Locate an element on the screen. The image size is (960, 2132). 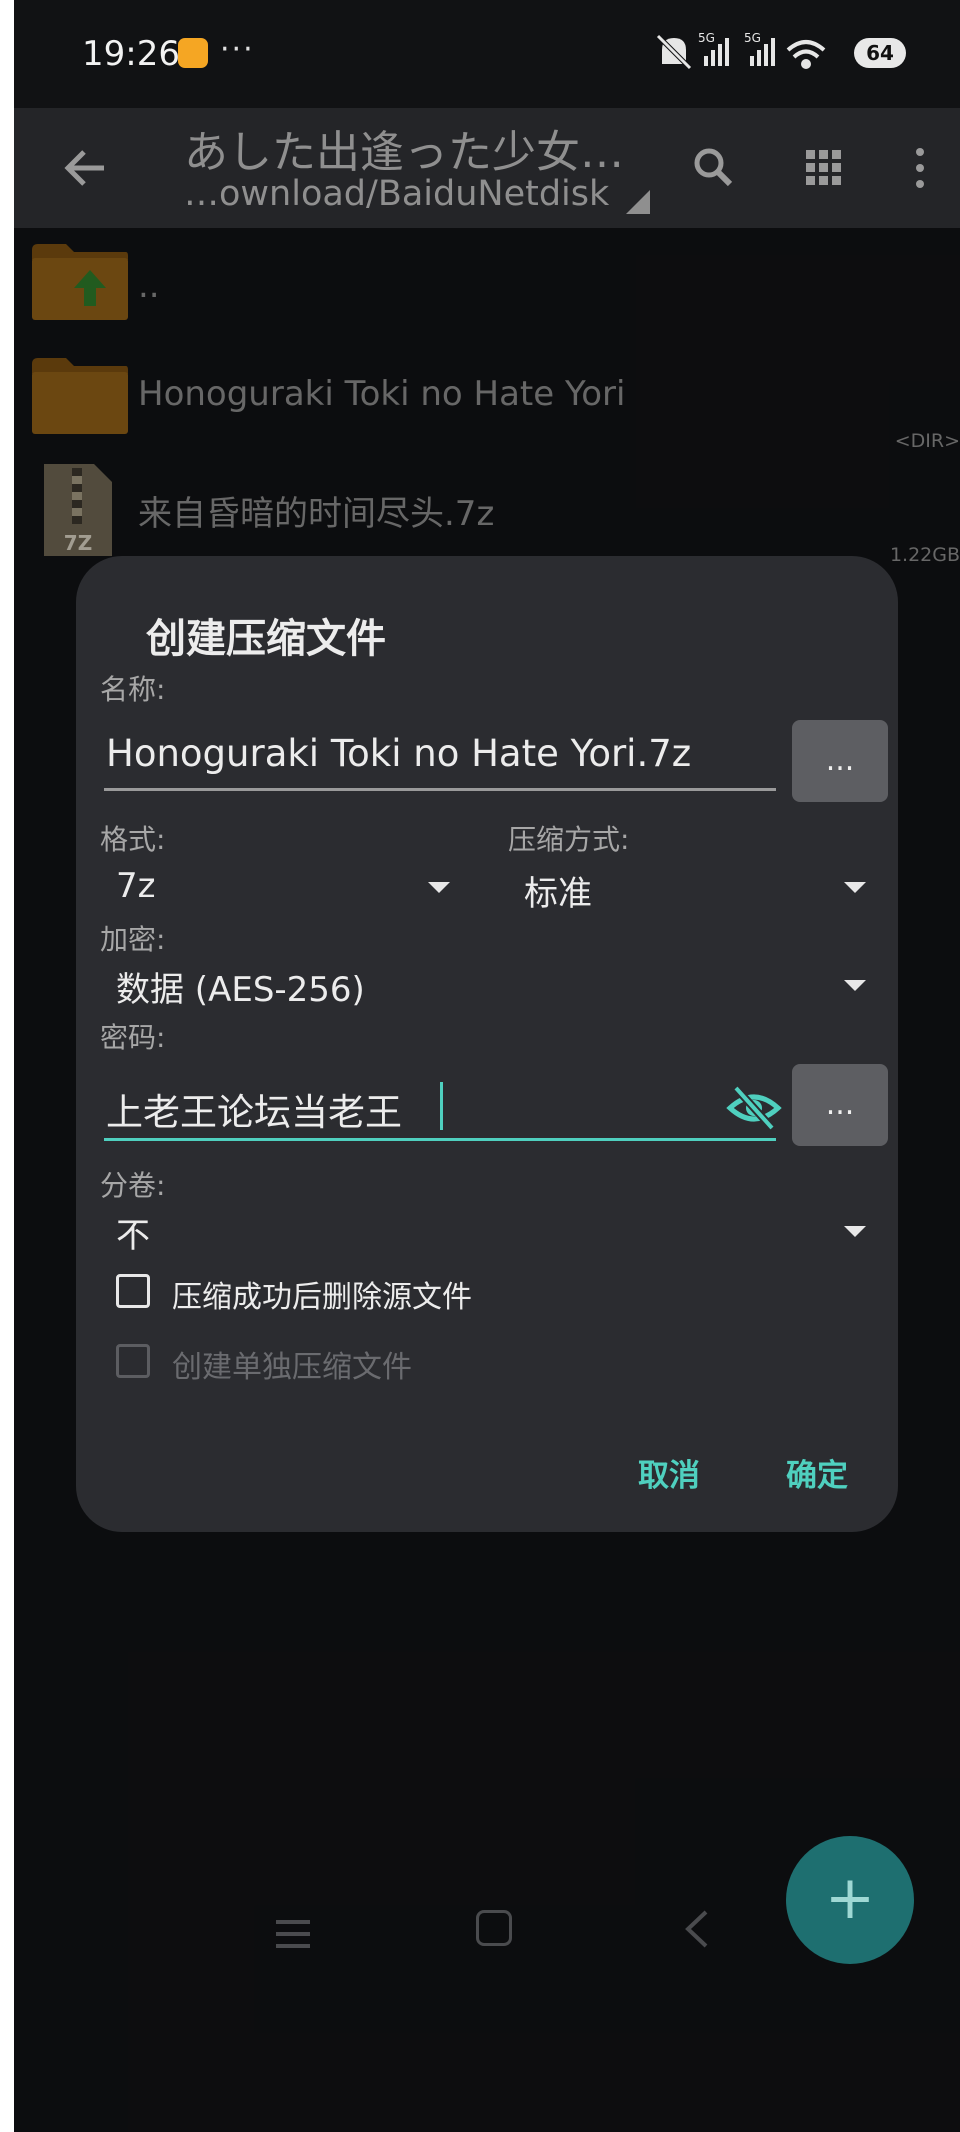
add-fab-button: + is located at coordinates (850, 1900).